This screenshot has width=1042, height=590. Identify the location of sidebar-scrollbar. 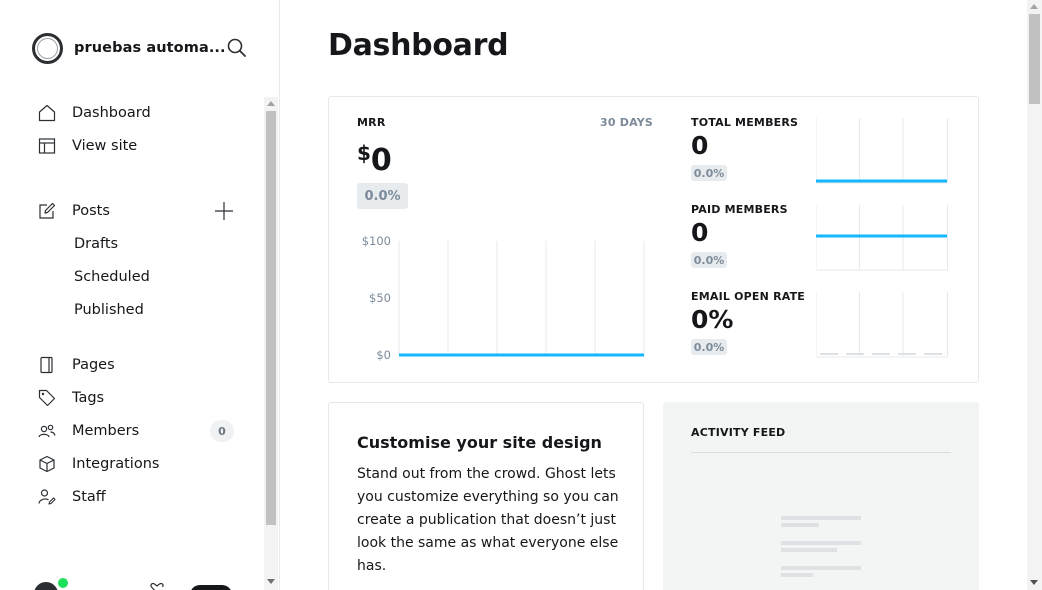
(271, 343).